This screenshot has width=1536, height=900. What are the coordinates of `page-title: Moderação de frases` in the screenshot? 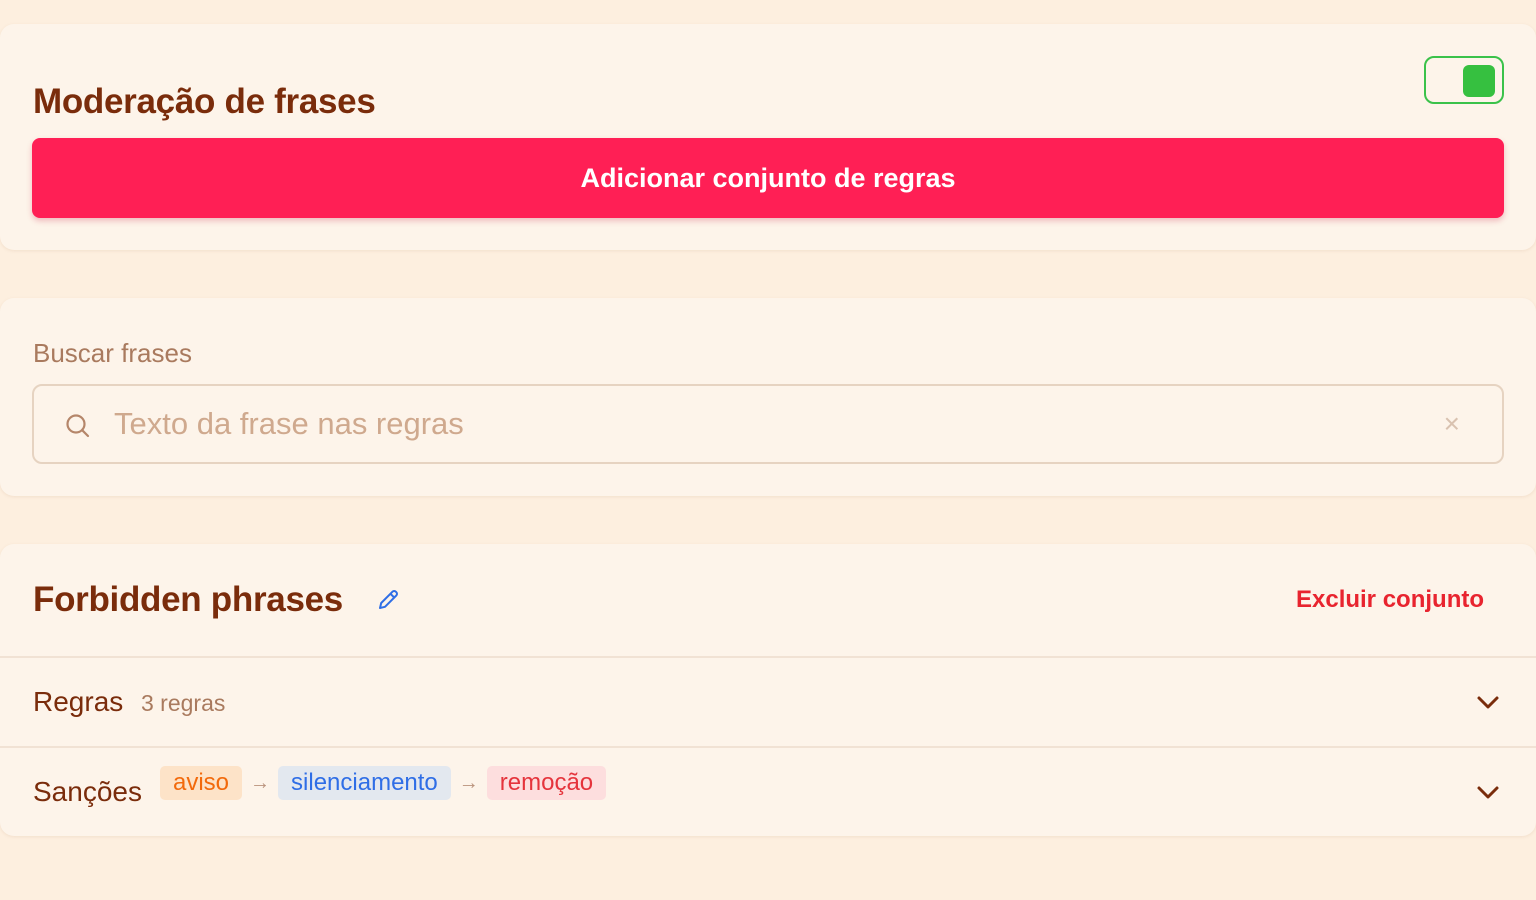 It's located at (204, 101).